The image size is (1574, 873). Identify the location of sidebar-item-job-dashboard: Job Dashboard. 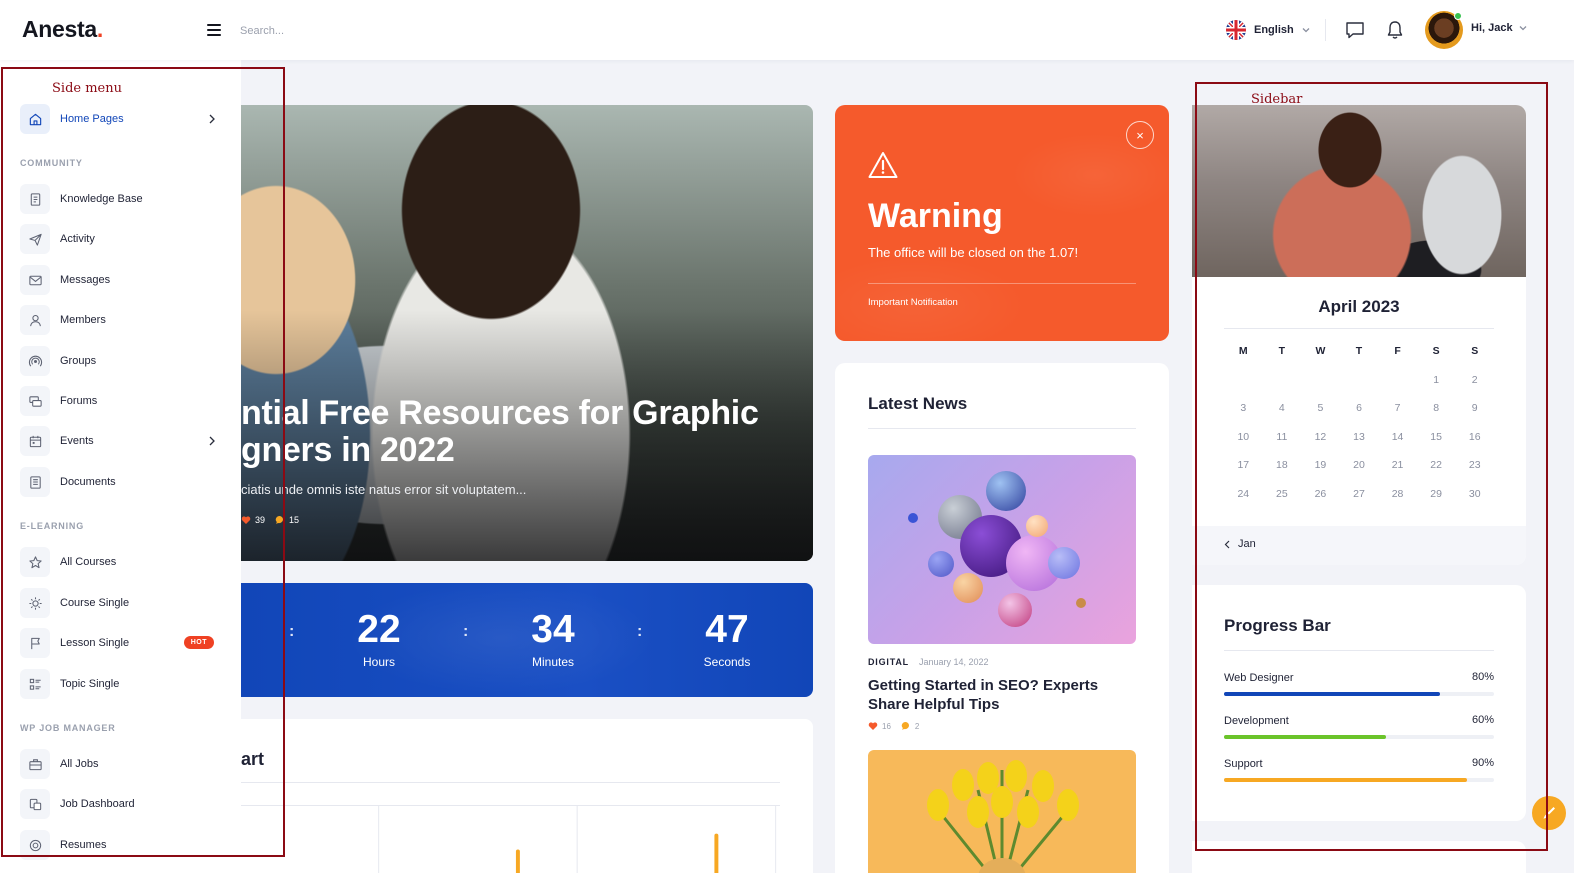
(120, 804).